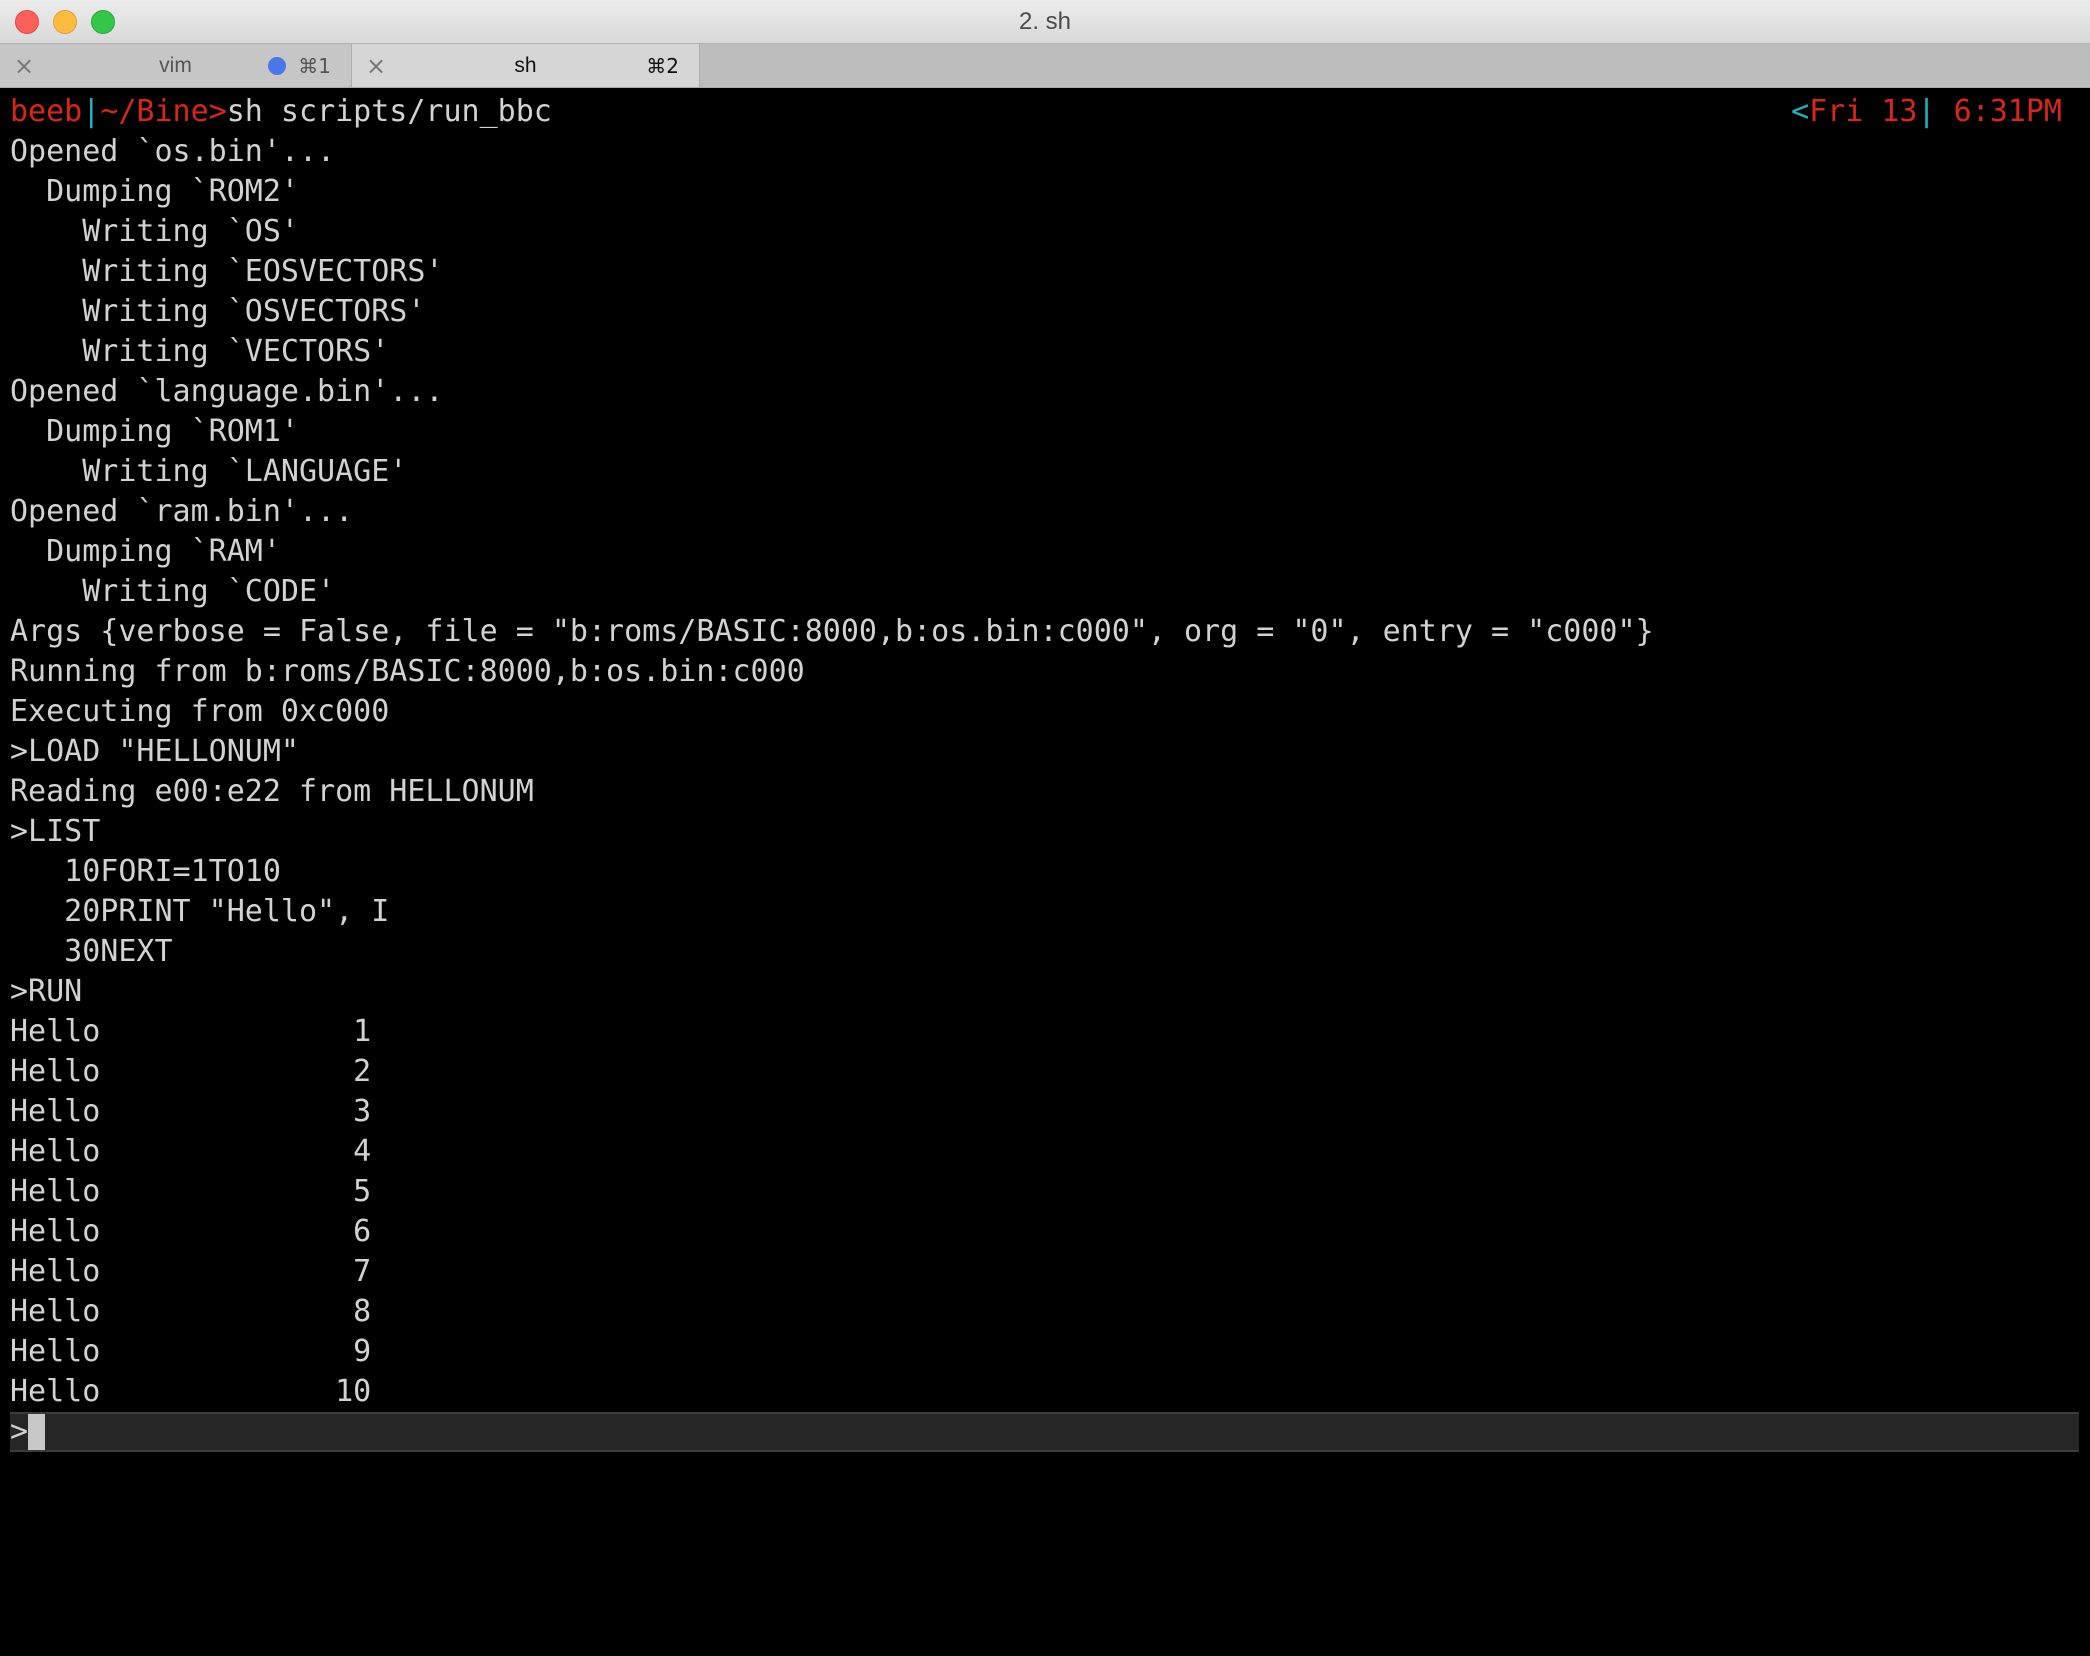 The image size is (2090, 1656). What do you see at coordinates (191, 1311) in the screenshot?
I see `output-line: Hello 8` at bounding box center [191, 1311].